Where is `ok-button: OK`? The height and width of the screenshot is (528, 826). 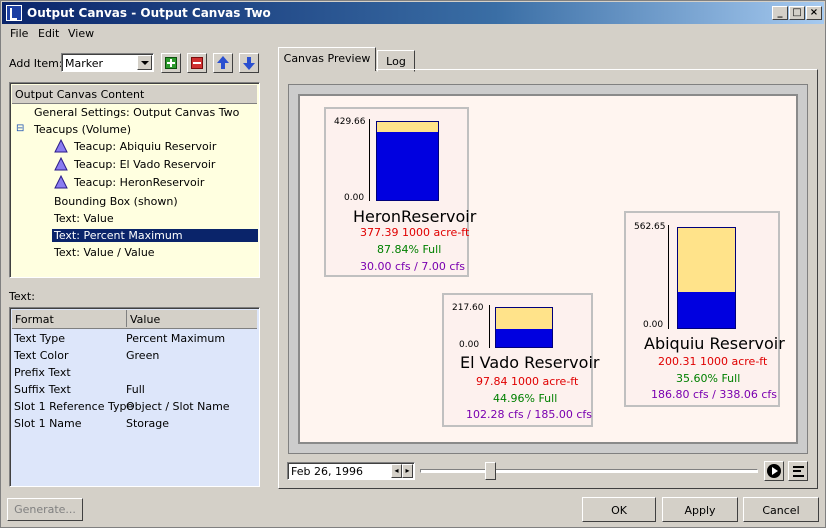
ok-button: OK is located at coordinates (619, 509).